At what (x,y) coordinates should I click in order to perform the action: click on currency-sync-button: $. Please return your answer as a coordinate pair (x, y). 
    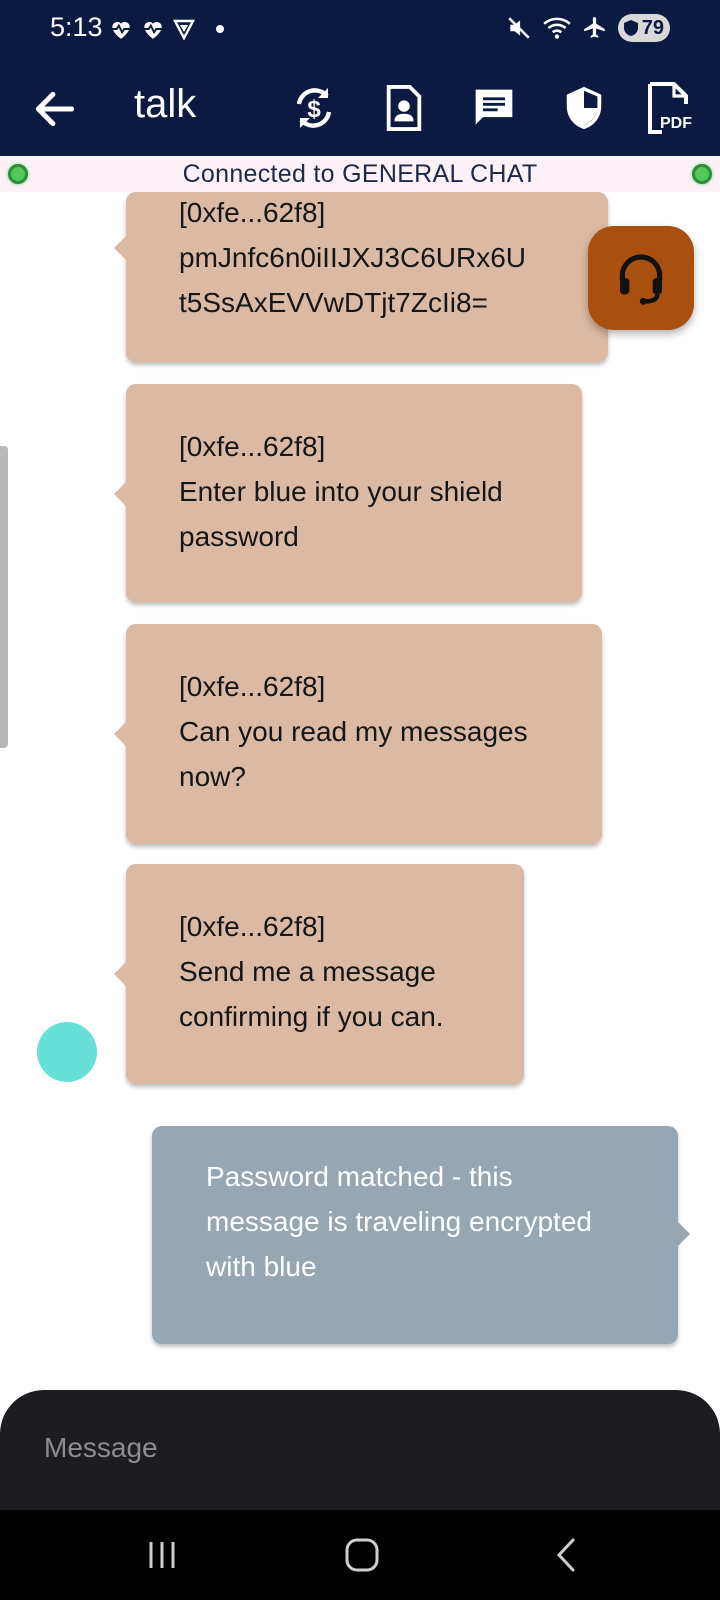
    Looking at the image, I should click on (314, 108).